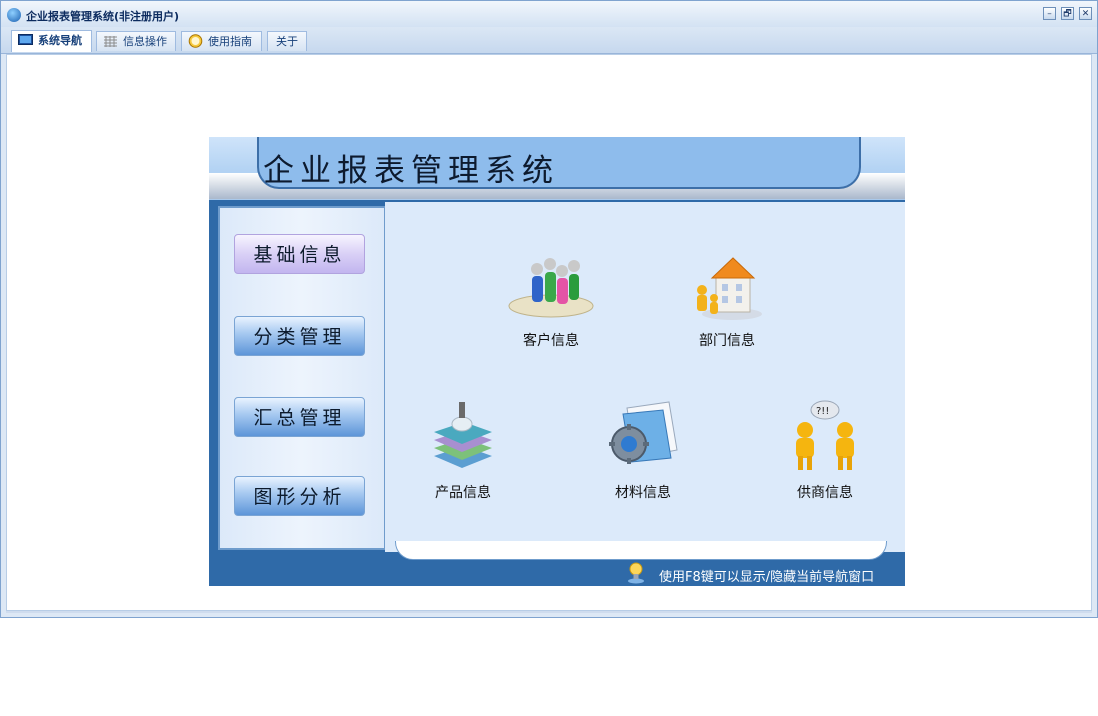  What do you see at coordinates (299, 254) in the screenshot?
I see `nav-basic-info-button: 基础信息` at bounding box center [299, 254].